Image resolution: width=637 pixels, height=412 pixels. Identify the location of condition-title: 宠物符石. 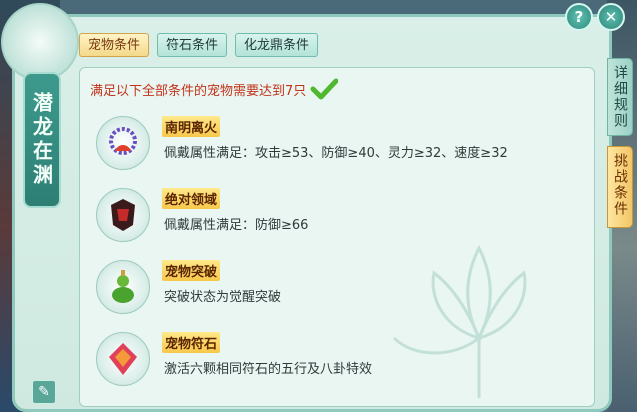
(191, 342).